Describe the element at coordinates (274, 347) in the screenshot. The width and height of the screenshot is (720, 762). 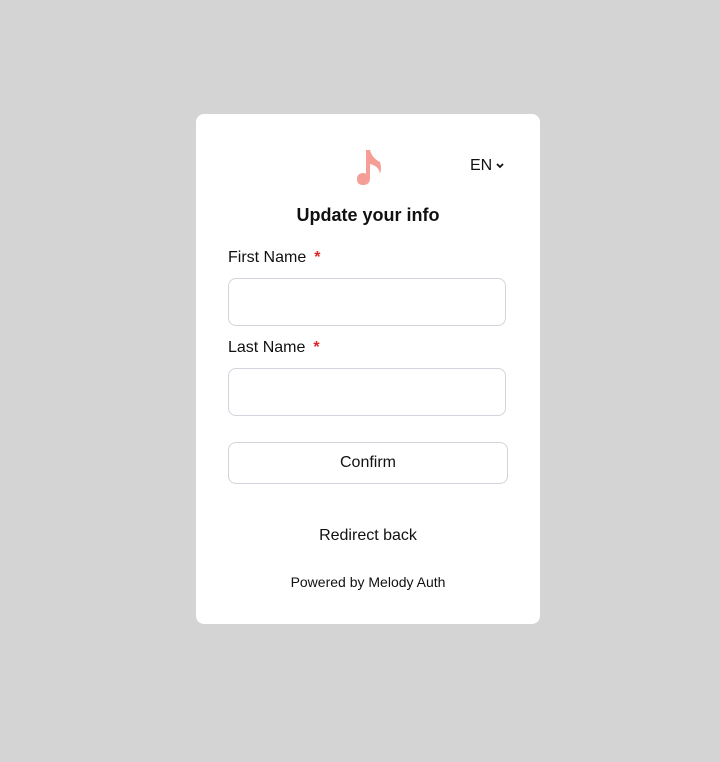
I see `last-name-label: Last Name *` at that location.